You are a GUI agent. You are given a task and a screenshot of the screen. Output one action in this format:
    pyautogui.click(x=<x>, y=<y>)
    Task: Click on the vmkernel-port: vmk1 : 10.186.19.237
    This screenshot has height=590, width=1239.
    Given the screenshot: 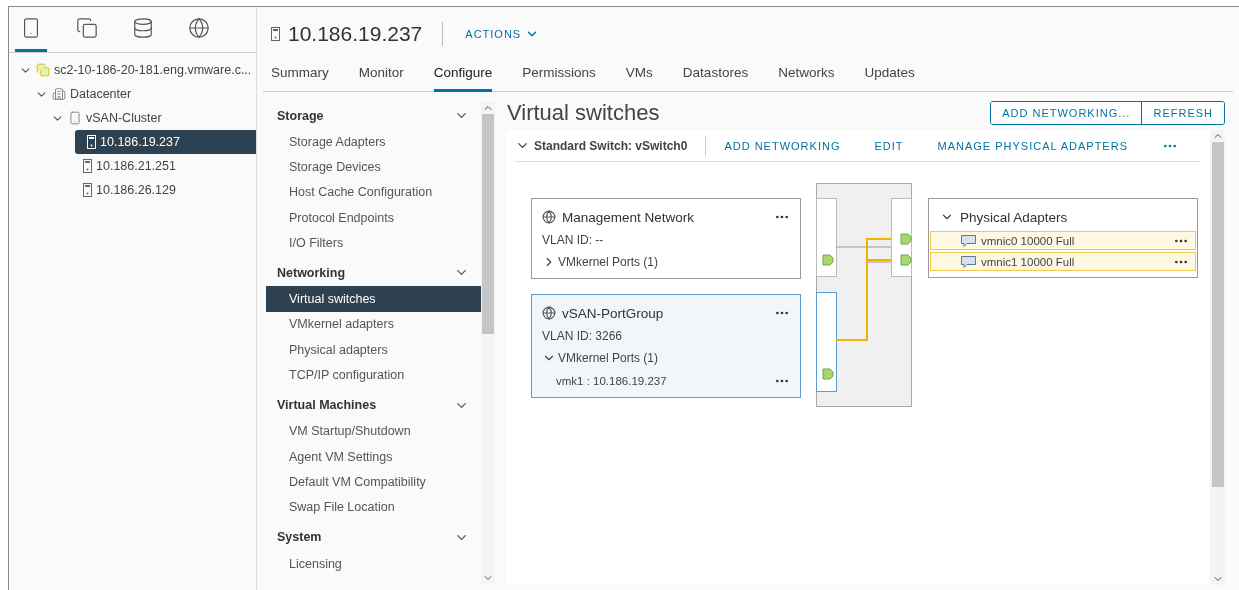 What is the action you would take?
    pyautogui.click(x=612, y=381)
    